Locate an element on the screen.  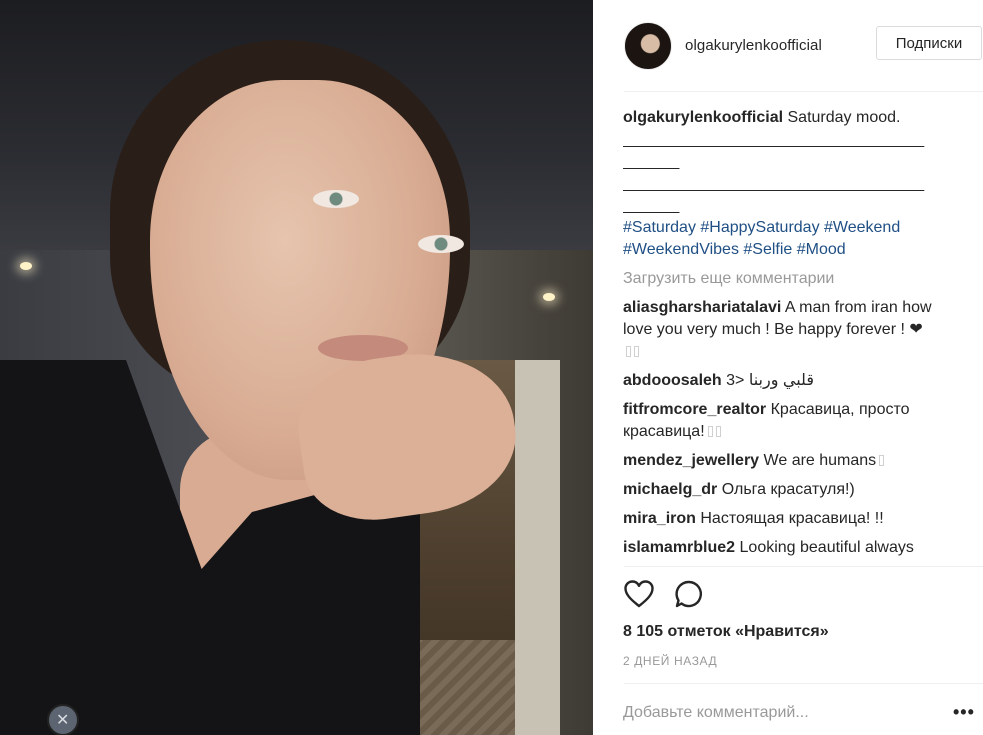
caption-text: Saturday mood. is located at coordinates (844, 117).